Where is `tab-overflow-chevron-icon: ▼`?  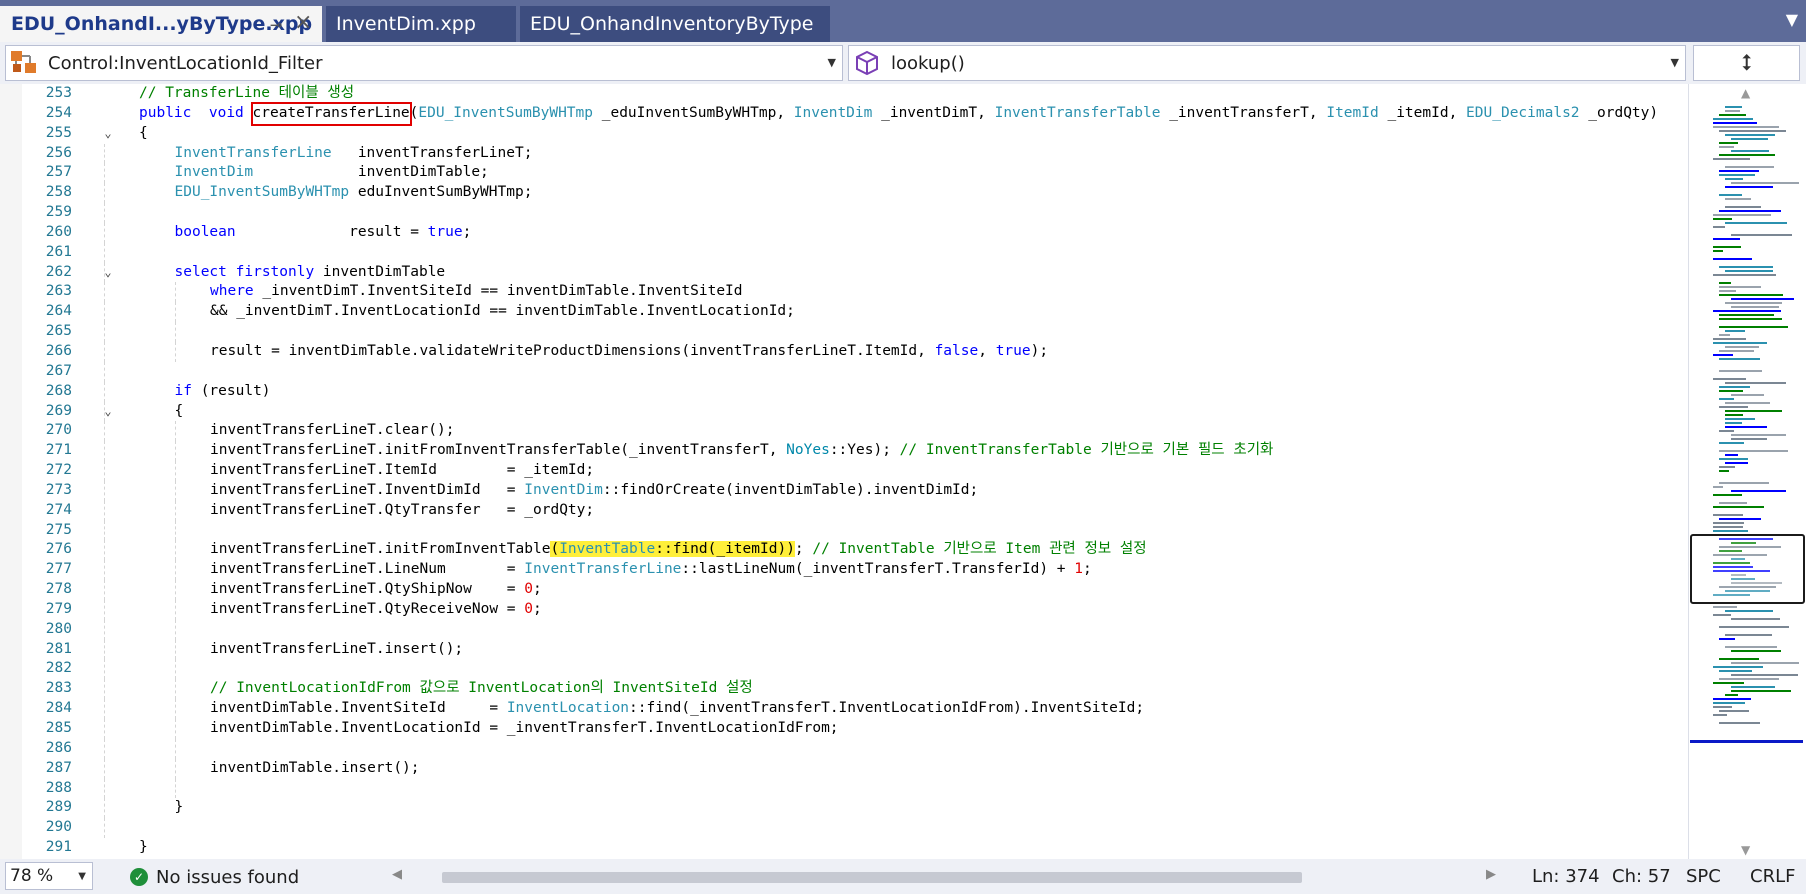
tab-overflow-chevron-icon: ▼ is located at coordinates (1792, 19).